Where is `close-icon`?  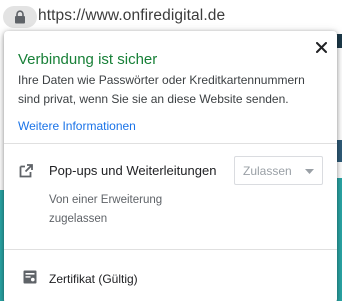 close-icon is located at coordinates (321, 47).